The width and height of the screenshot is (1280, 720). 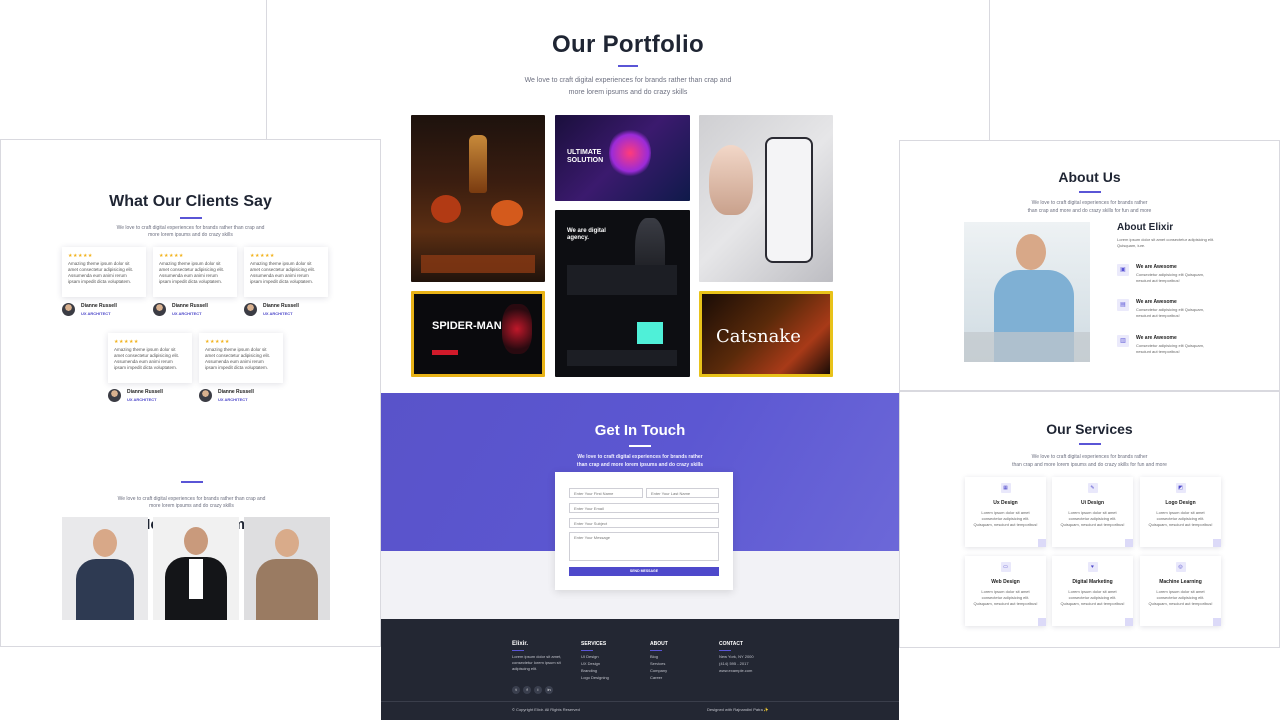 What do you see at coordinates (1005, 582) in the screenshot?
I see `service-title: Web Design` at bounding box center [1005, 582].